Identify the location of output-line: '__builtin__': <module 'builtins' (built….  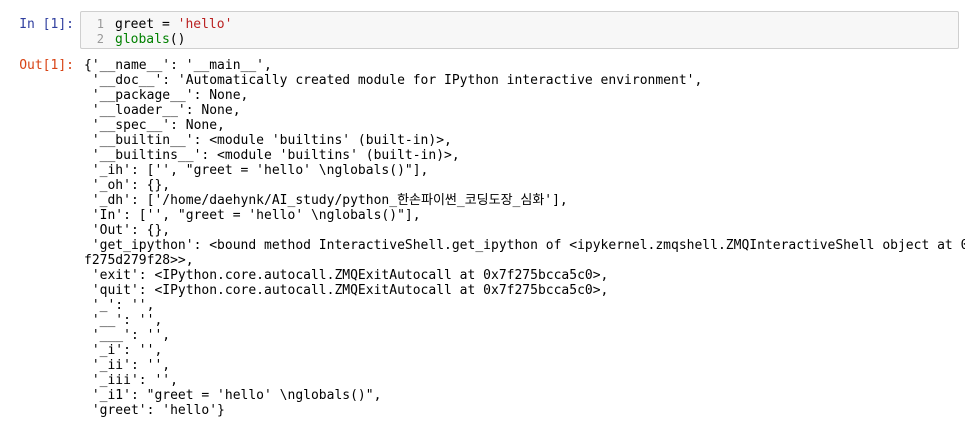
(268, 140).